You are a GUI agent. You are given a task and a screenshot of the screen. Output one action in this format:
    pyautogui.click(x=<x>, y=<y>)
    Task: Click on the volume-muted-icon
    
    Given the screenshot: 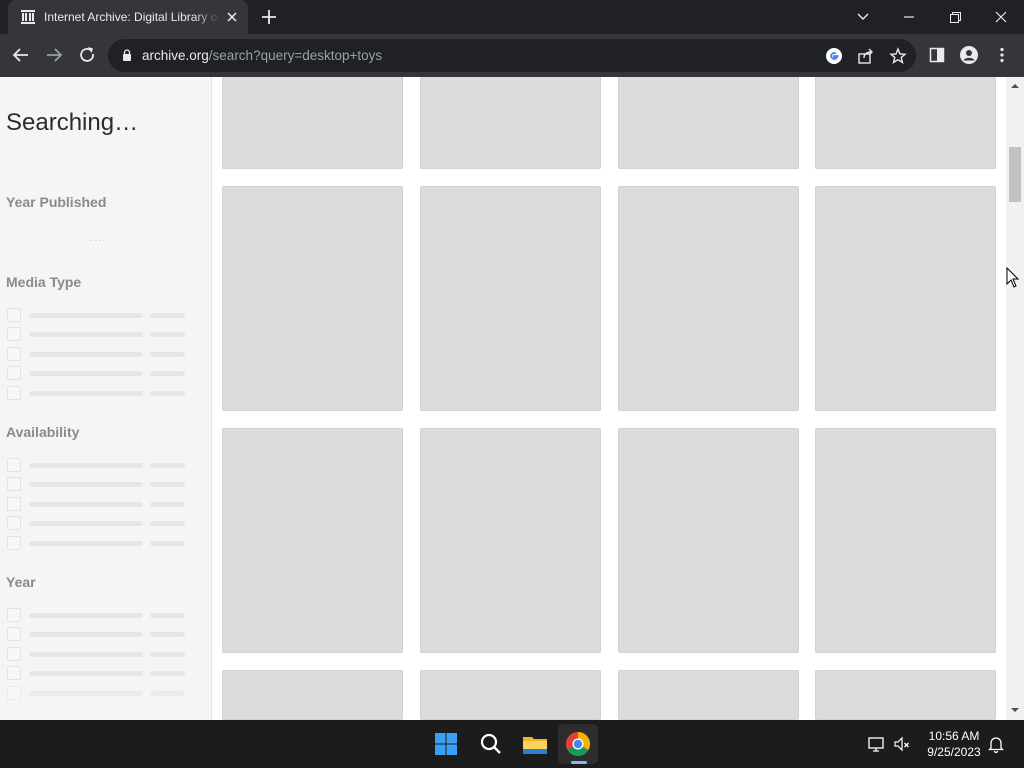 What is the action you would take?
    pyautogui.click(x=902, y=744)
    